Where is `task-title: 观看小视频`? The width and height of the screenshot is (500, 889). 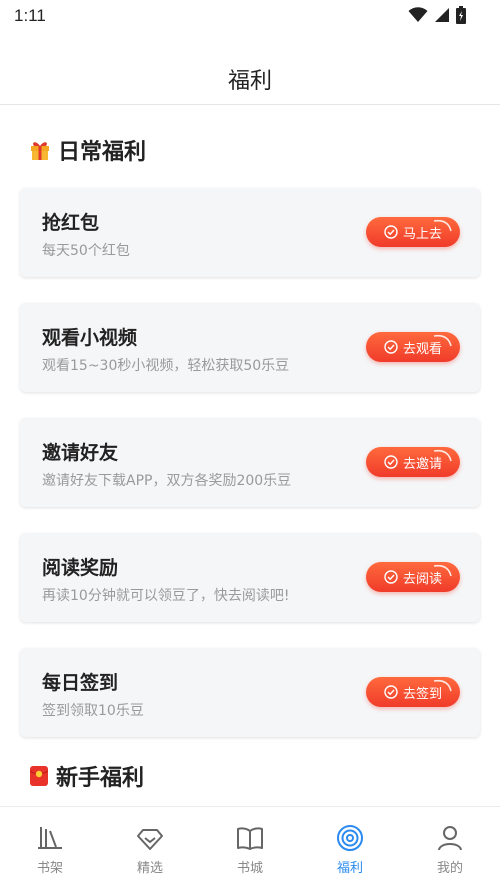
task-title: 观看小视频 is located at coordinates (90, 338).